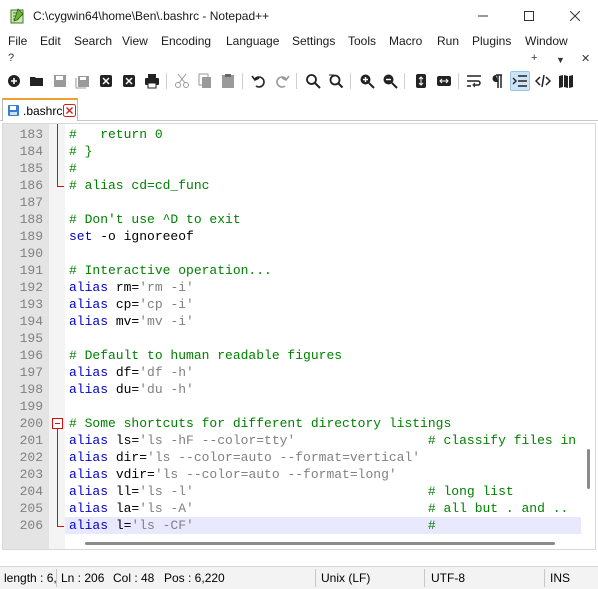  What do you see at coordinates (444, 81) in the screenshot?
I see `sync-horizontal-button` at bounding box center [444, 81].